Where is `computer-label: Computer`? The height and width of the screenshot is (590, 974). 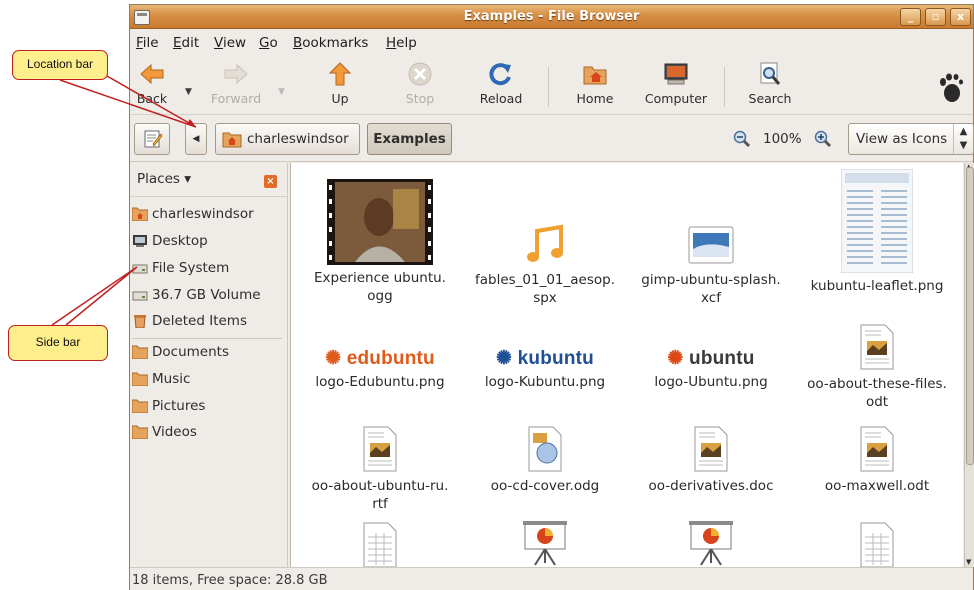 computer-label: Computer is located at coordinates (676, 98).